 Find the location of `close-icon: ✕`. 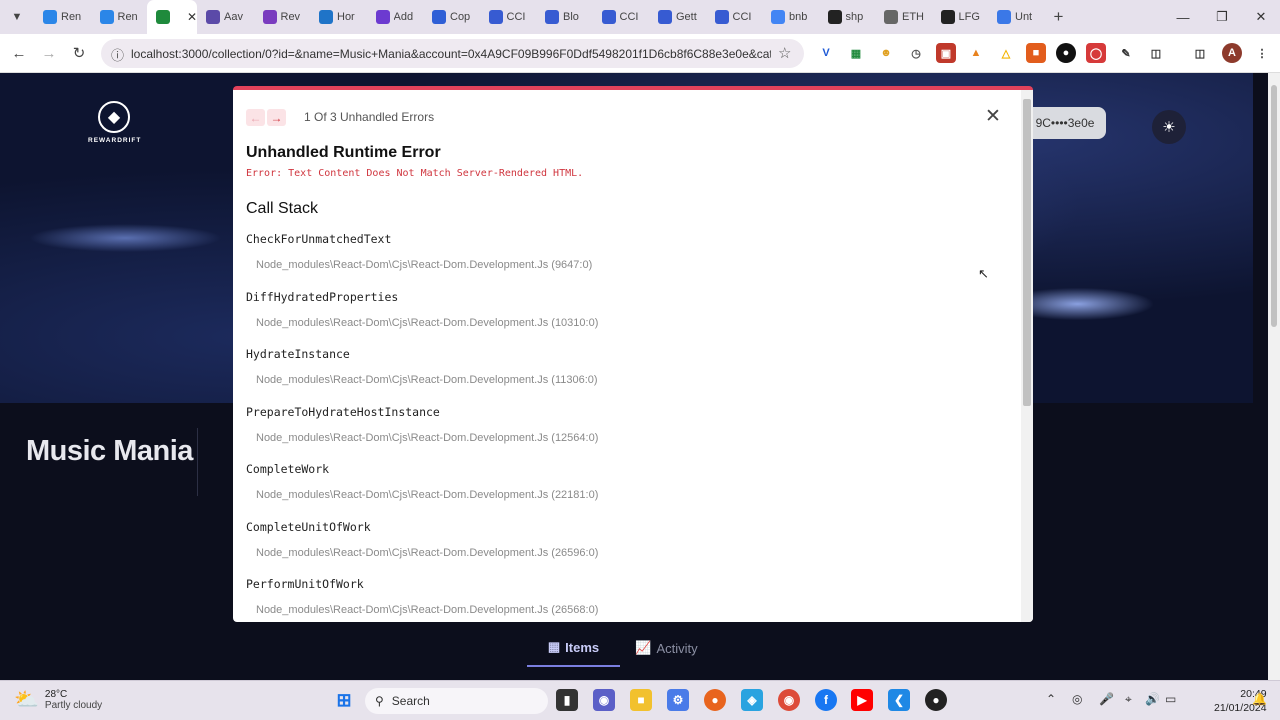

close-icon: ✕ is located at coordinates (993, 116).